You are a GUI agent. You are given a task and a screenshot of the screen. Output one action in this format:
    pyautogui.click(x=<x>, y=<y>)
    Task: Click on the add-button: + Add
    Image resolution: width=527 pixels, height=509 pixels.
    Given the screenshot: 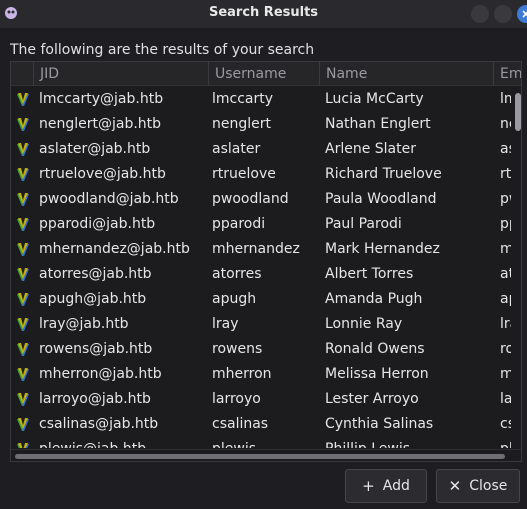 What is the action you would take?
    pyautogui.click(x=386, y=486)
    